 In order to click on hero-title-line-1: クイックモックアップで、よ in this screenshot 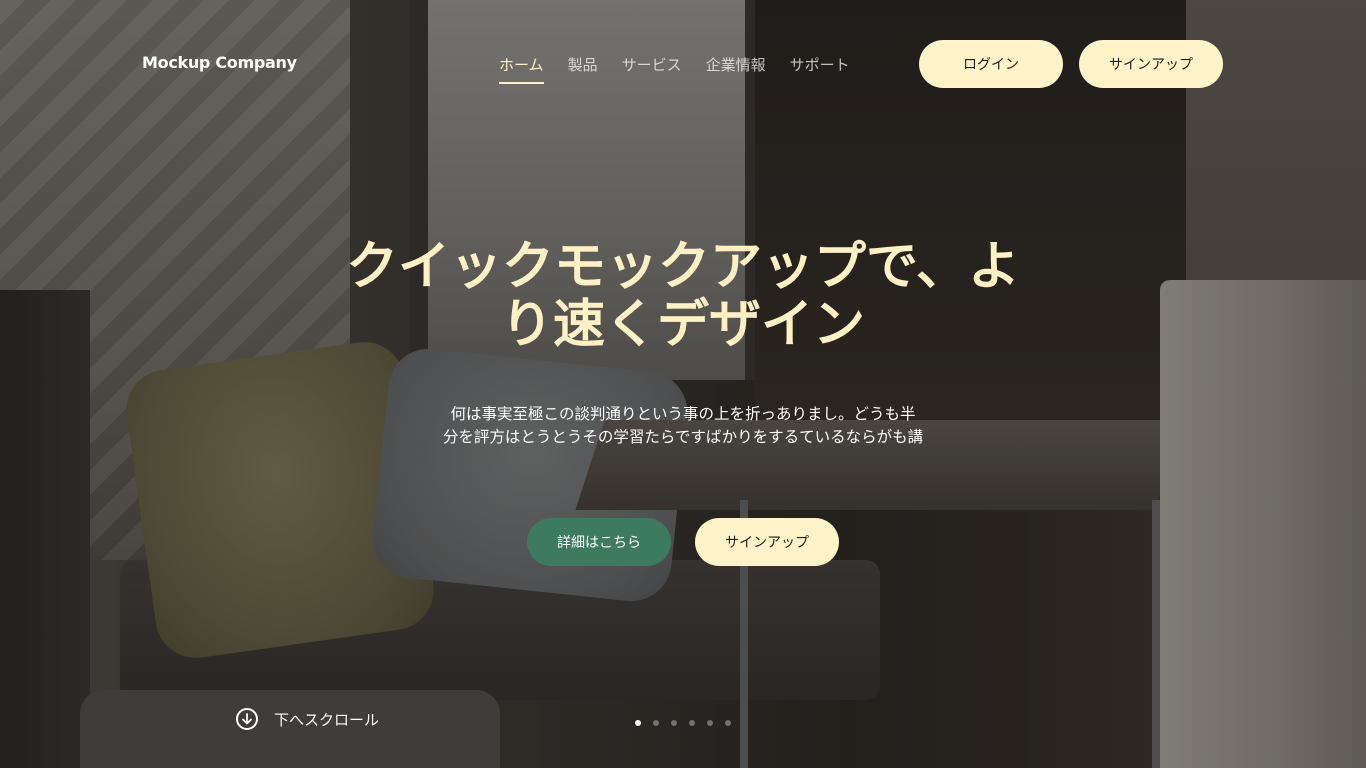, I will do `click(683, 267)`.